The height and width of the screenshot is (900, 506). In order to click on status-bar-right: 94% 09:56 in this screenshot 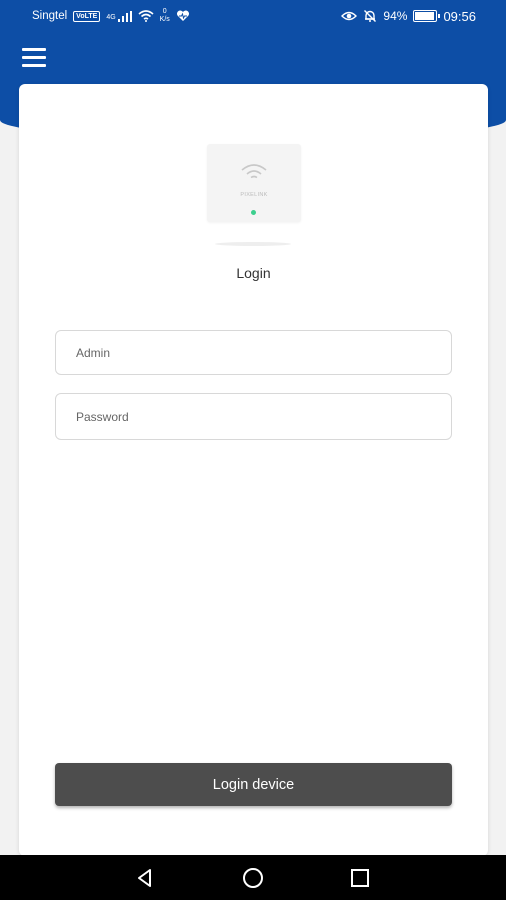, I will do `click(408, 16)`.